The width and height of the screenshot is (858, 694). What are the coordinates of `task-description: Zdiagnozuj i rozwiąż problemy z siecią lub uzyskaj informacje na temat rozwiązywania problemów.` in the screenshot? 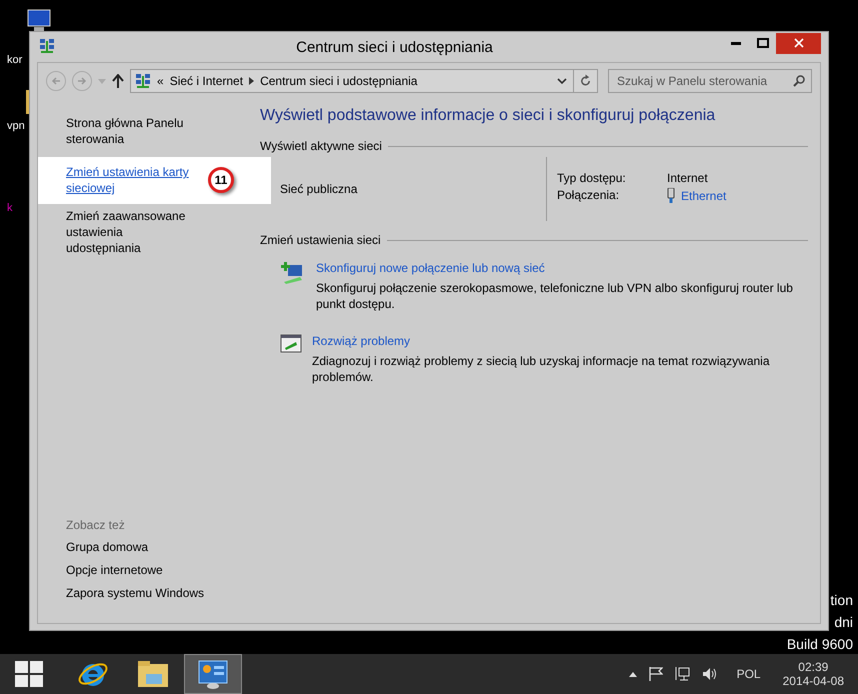 It's located at (541, 369).